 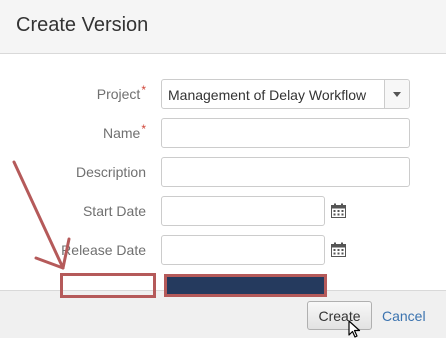 I want to click on create-button: Create, so click(x=339, y=315).